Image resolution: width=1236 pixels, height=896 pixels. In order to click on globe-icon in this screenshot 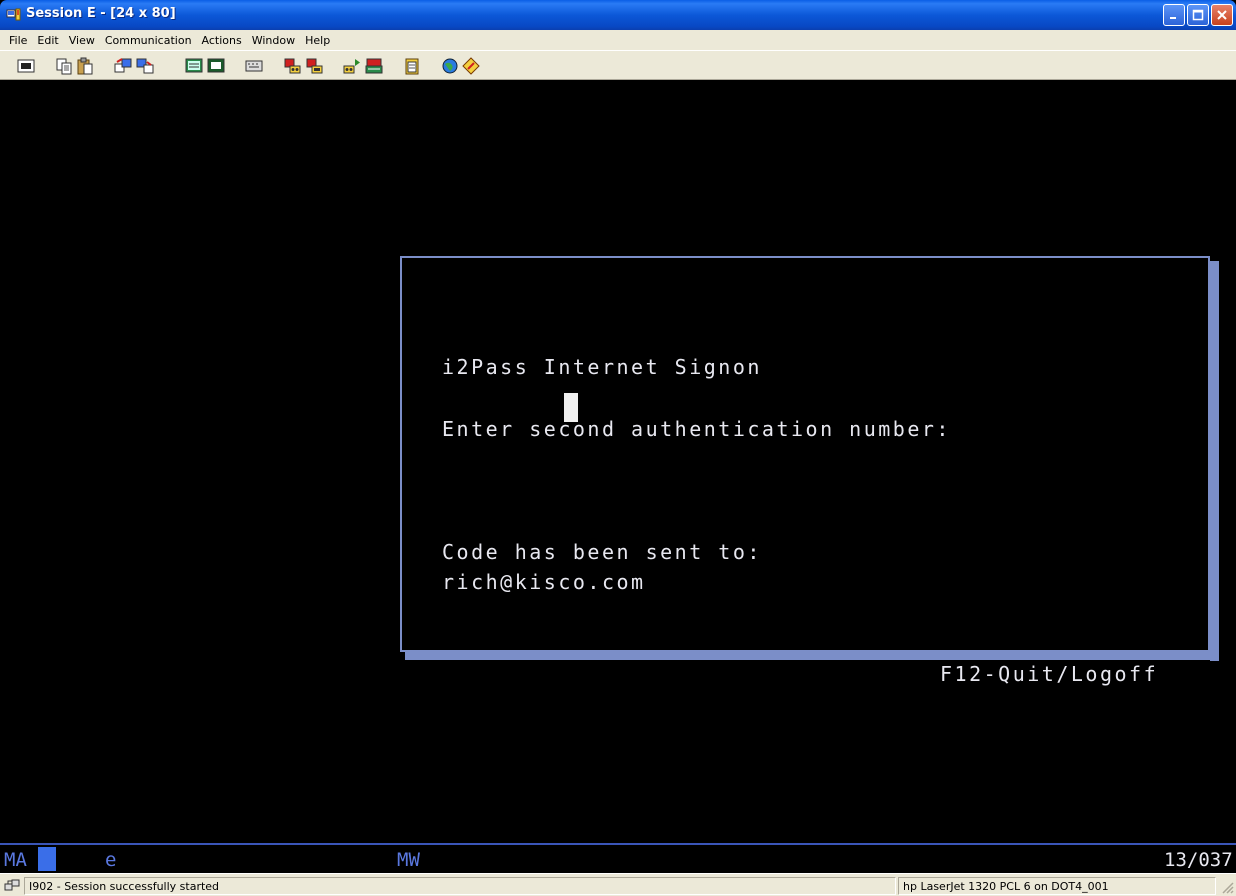, I will do `click(450, 66)`.